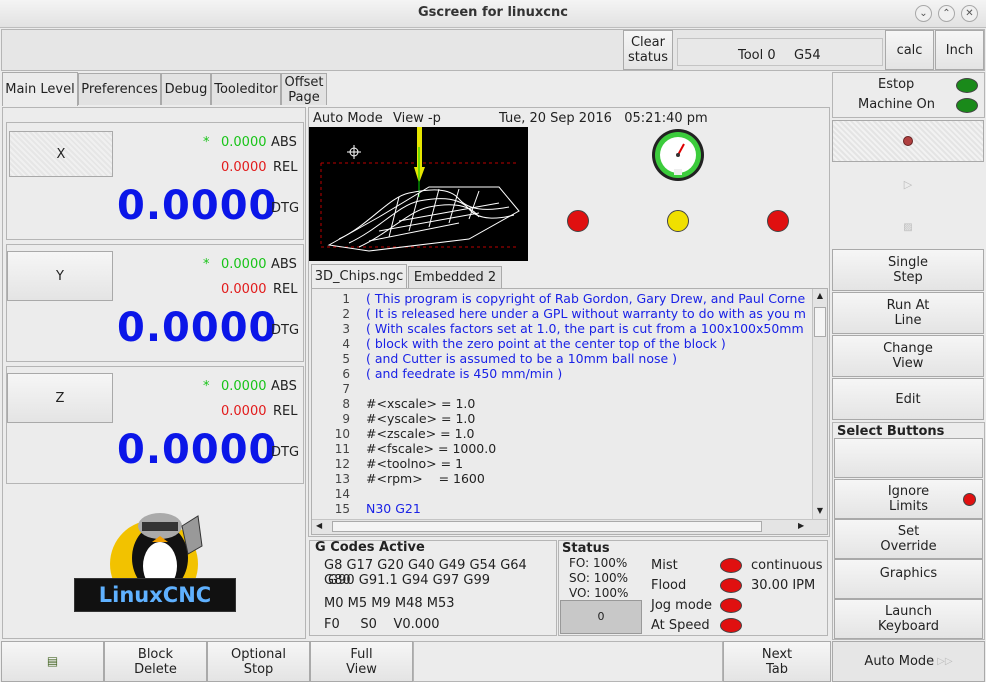 The image size is (986, 682). I want to click on line-text: #<xscale> = 1.0, so click(421, 403).